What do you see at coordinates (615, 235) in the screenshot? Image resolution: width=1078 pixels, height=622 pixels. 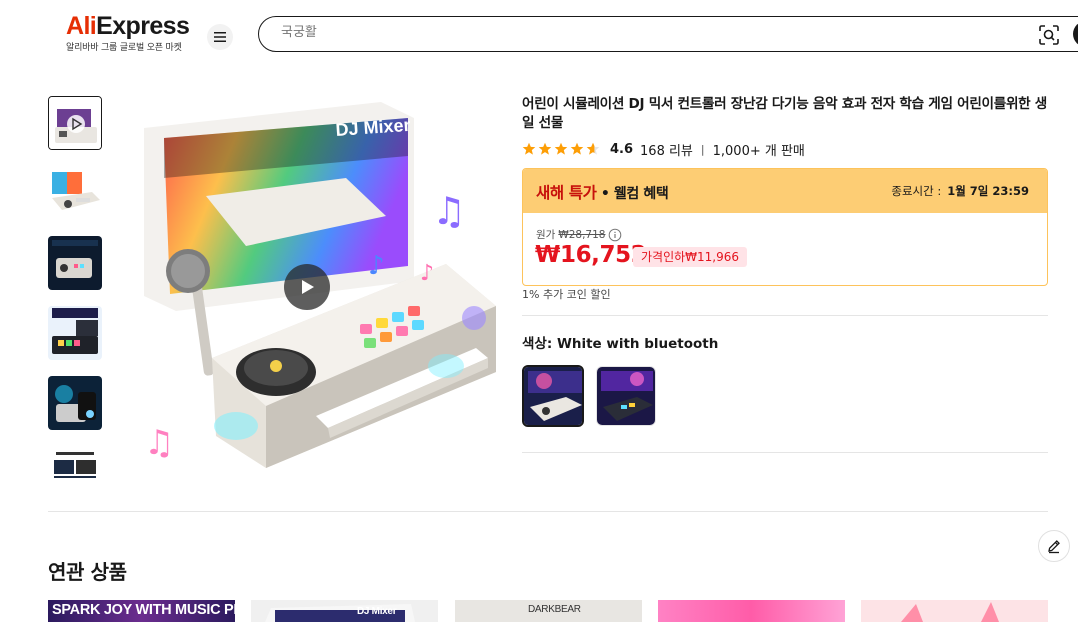 I see `info-icon` at bounding box center [615, 235].